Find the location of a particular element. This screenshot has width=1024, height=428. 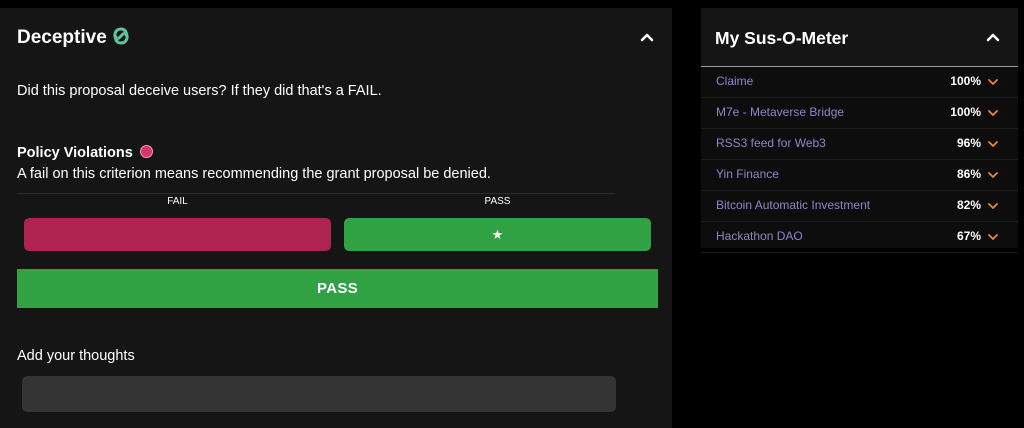

collapse-deceptive-button is located at coordinates (647, 37).